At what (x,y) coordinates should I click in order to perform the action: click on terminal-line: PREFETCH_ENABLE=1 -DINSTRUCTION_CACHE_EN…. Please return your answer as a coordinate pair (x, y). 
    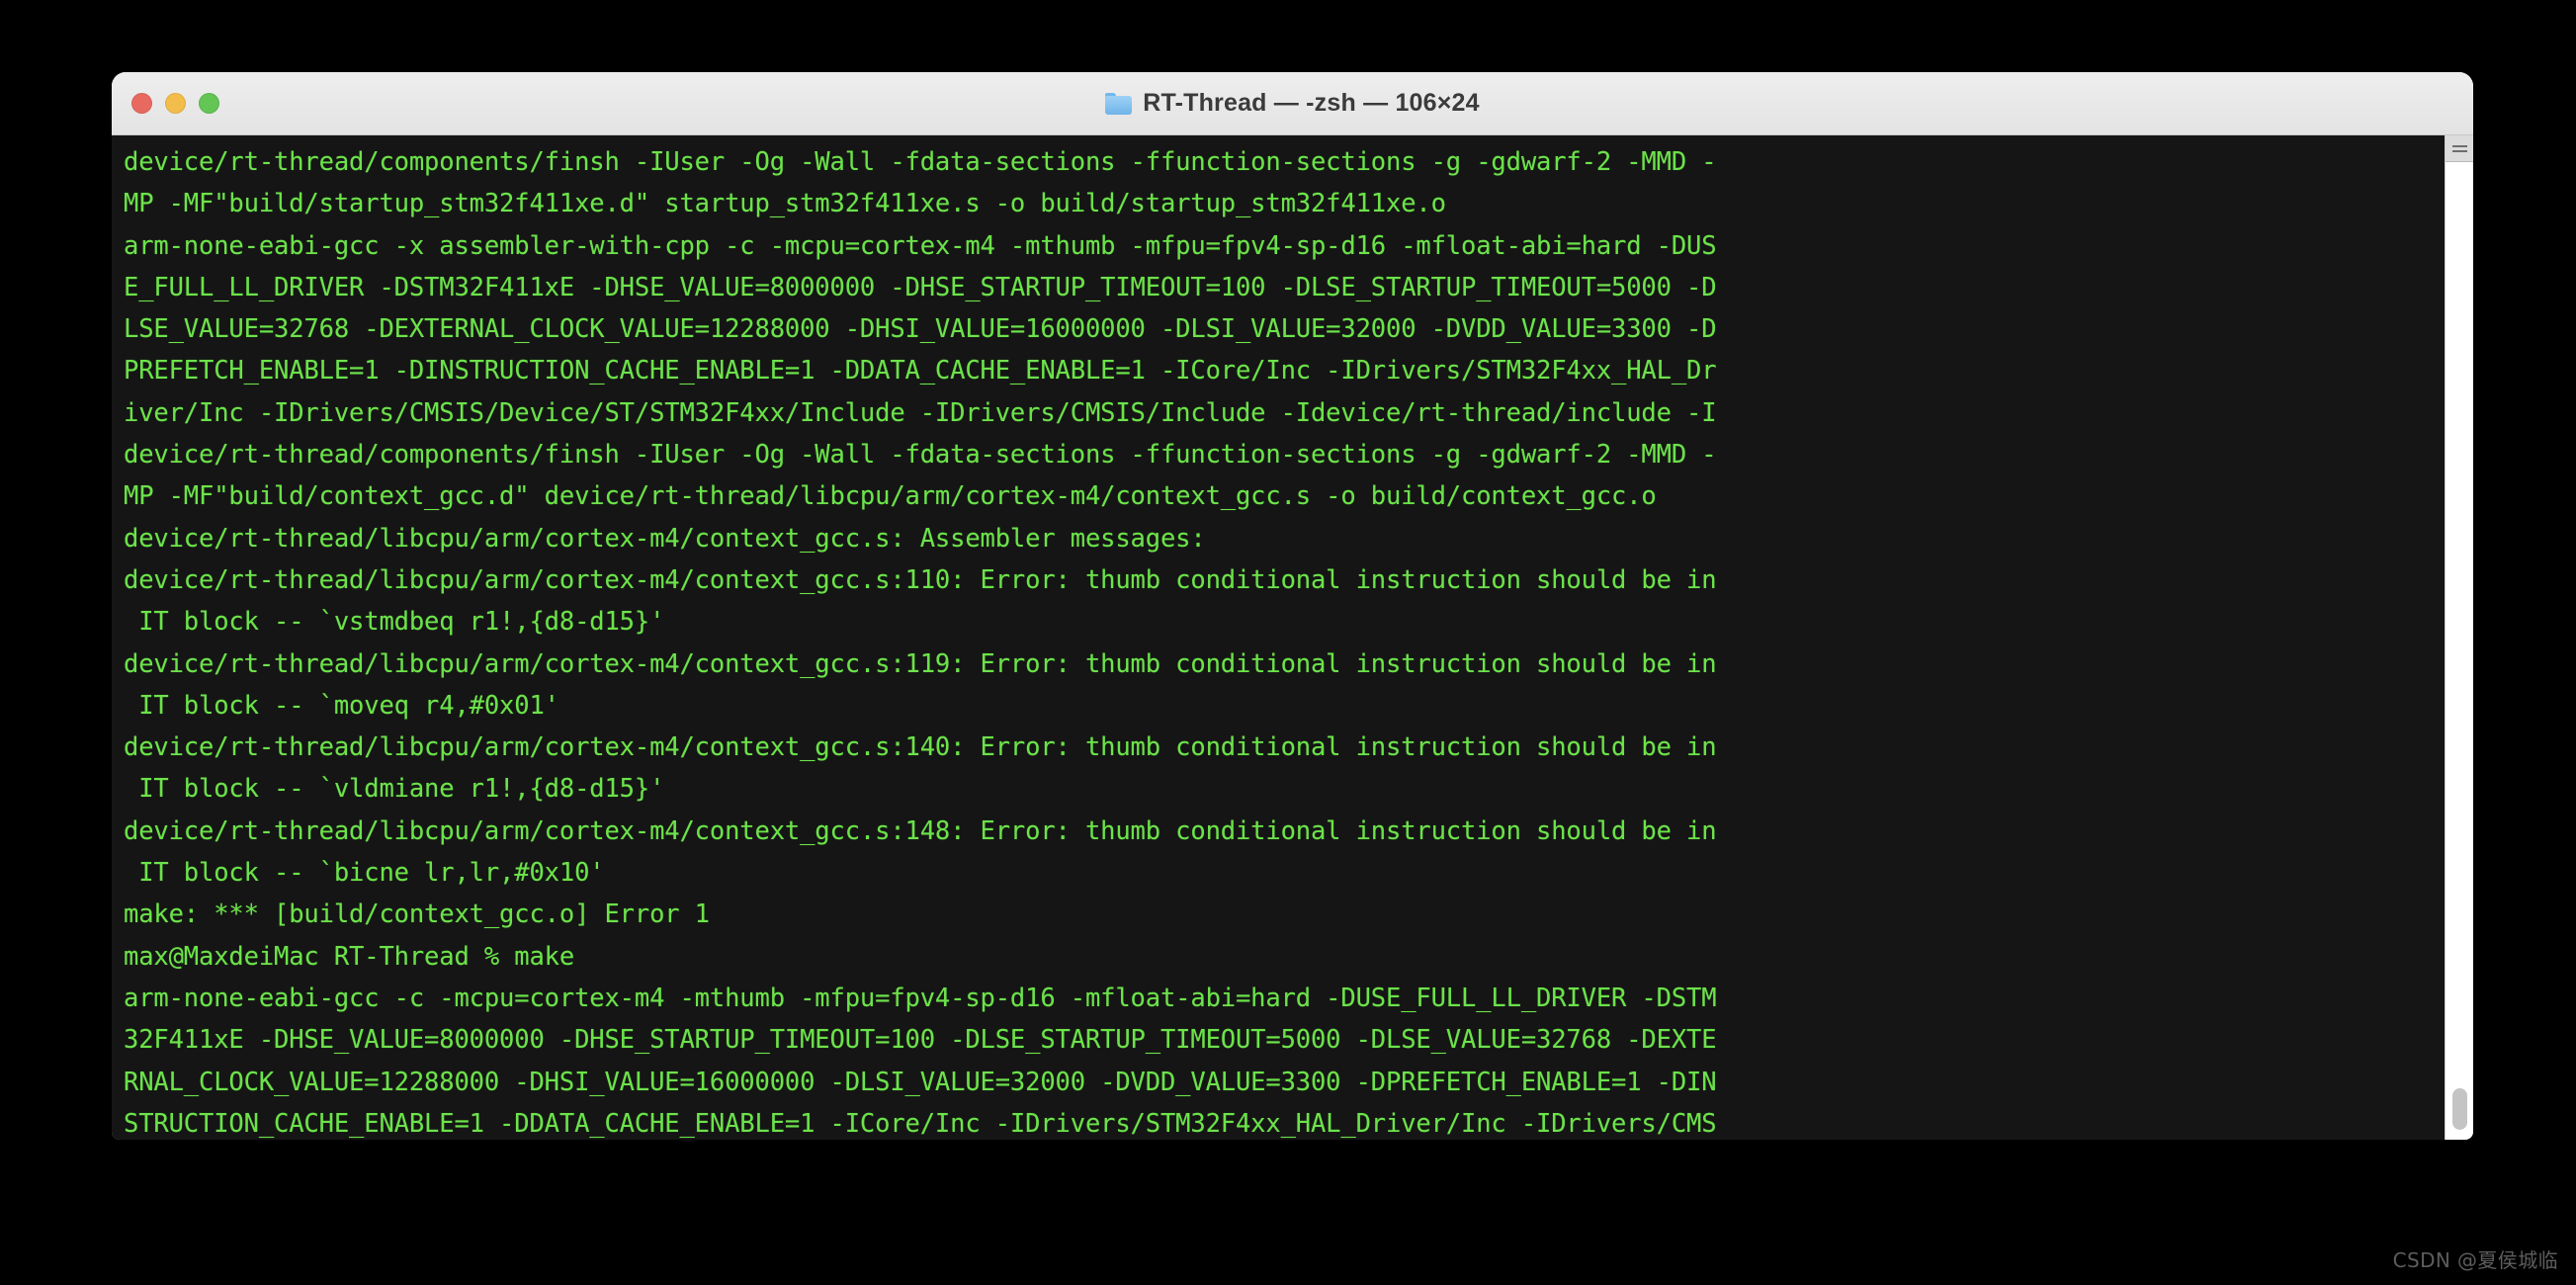
    Looking at the image, I should click on (920, 371).